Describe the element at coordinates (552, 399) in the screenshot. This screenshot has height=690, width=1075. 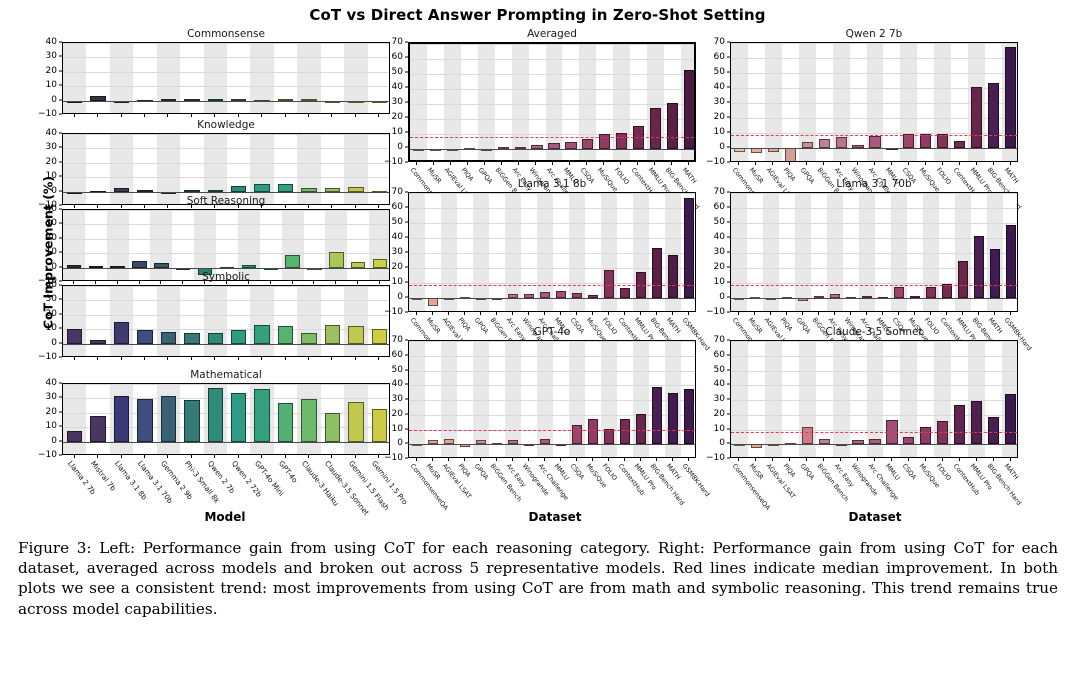
I see `bar-series` at that location.